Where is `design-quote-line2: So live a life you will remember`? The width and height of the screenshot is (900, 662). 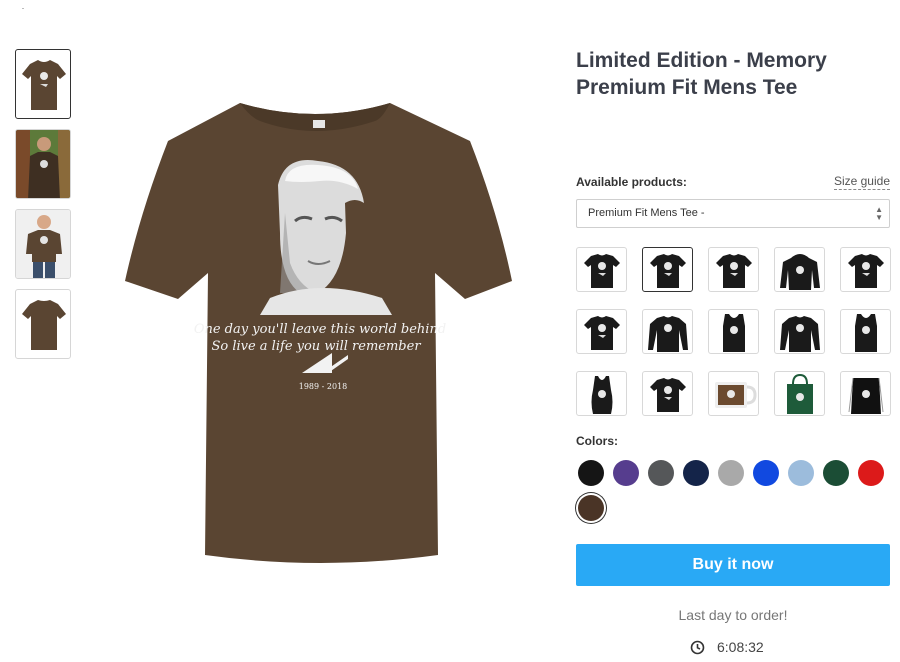
design-quote-line2: So live a life you will remember is located at coordinates (316, 346).